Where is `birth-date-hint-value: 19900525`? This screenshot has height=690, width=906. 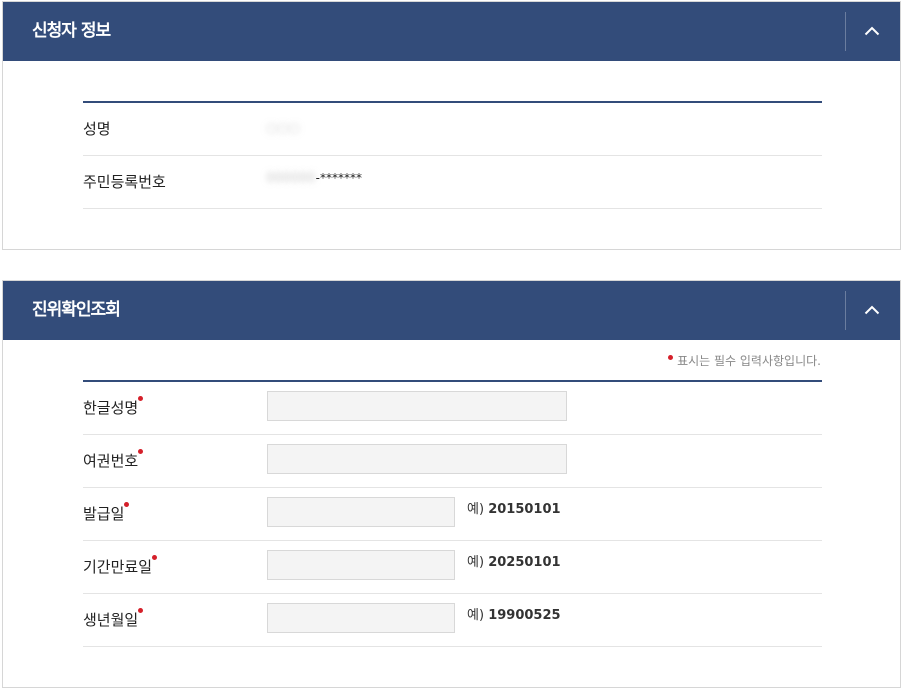 birth-date-hint-value: 19900525 is located at coordinates (524, 615).